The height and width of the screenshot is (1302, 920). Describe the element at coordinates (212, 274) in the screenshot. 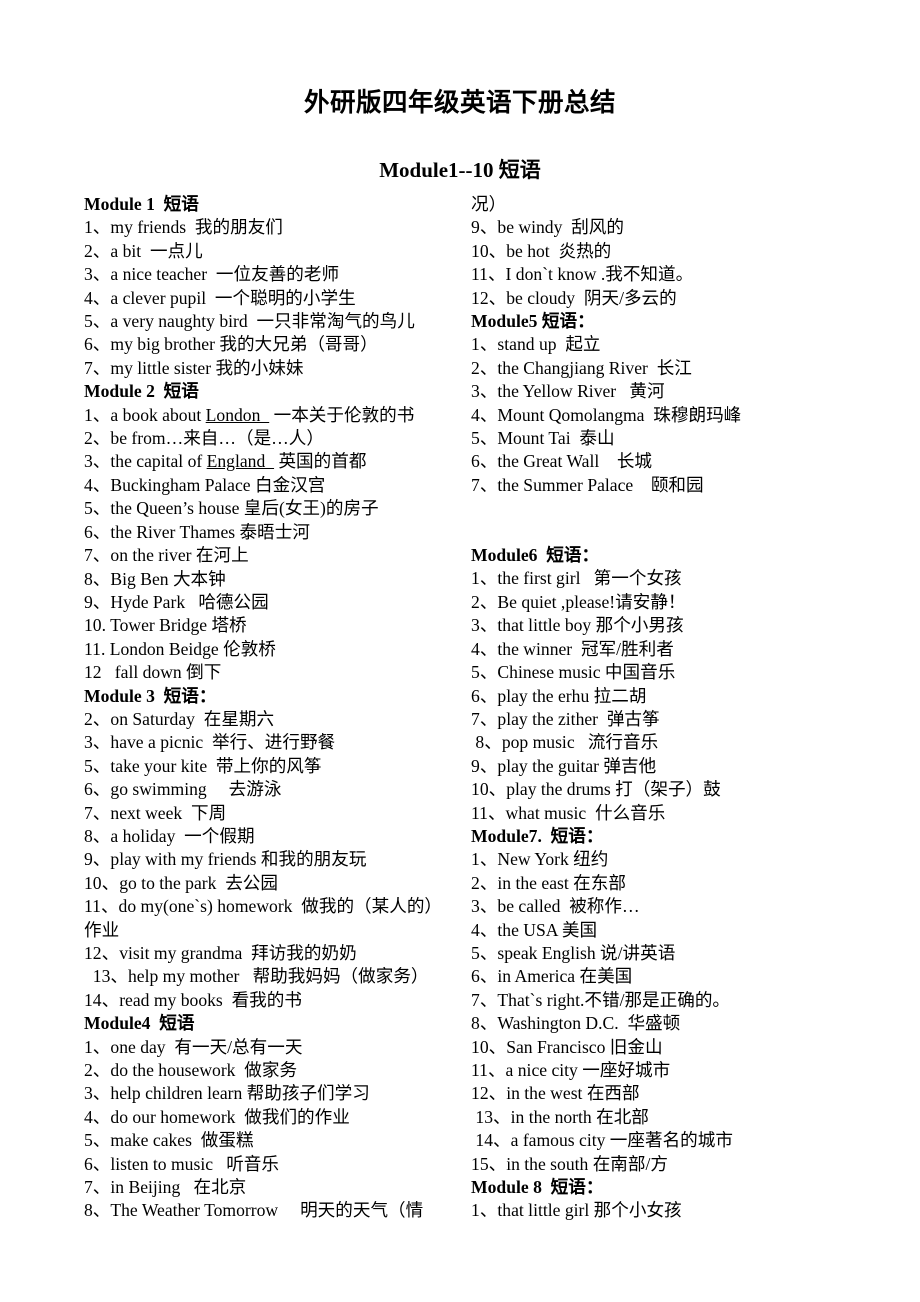

I see `phrase-line: 3、a nice teacher 一位友善的老师` at that location.